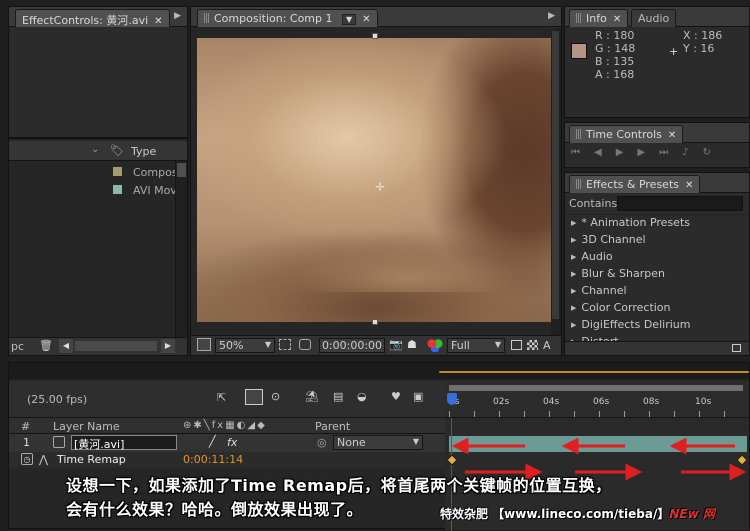  I want to click on effects-category: Color Correction, so click(620, 309).